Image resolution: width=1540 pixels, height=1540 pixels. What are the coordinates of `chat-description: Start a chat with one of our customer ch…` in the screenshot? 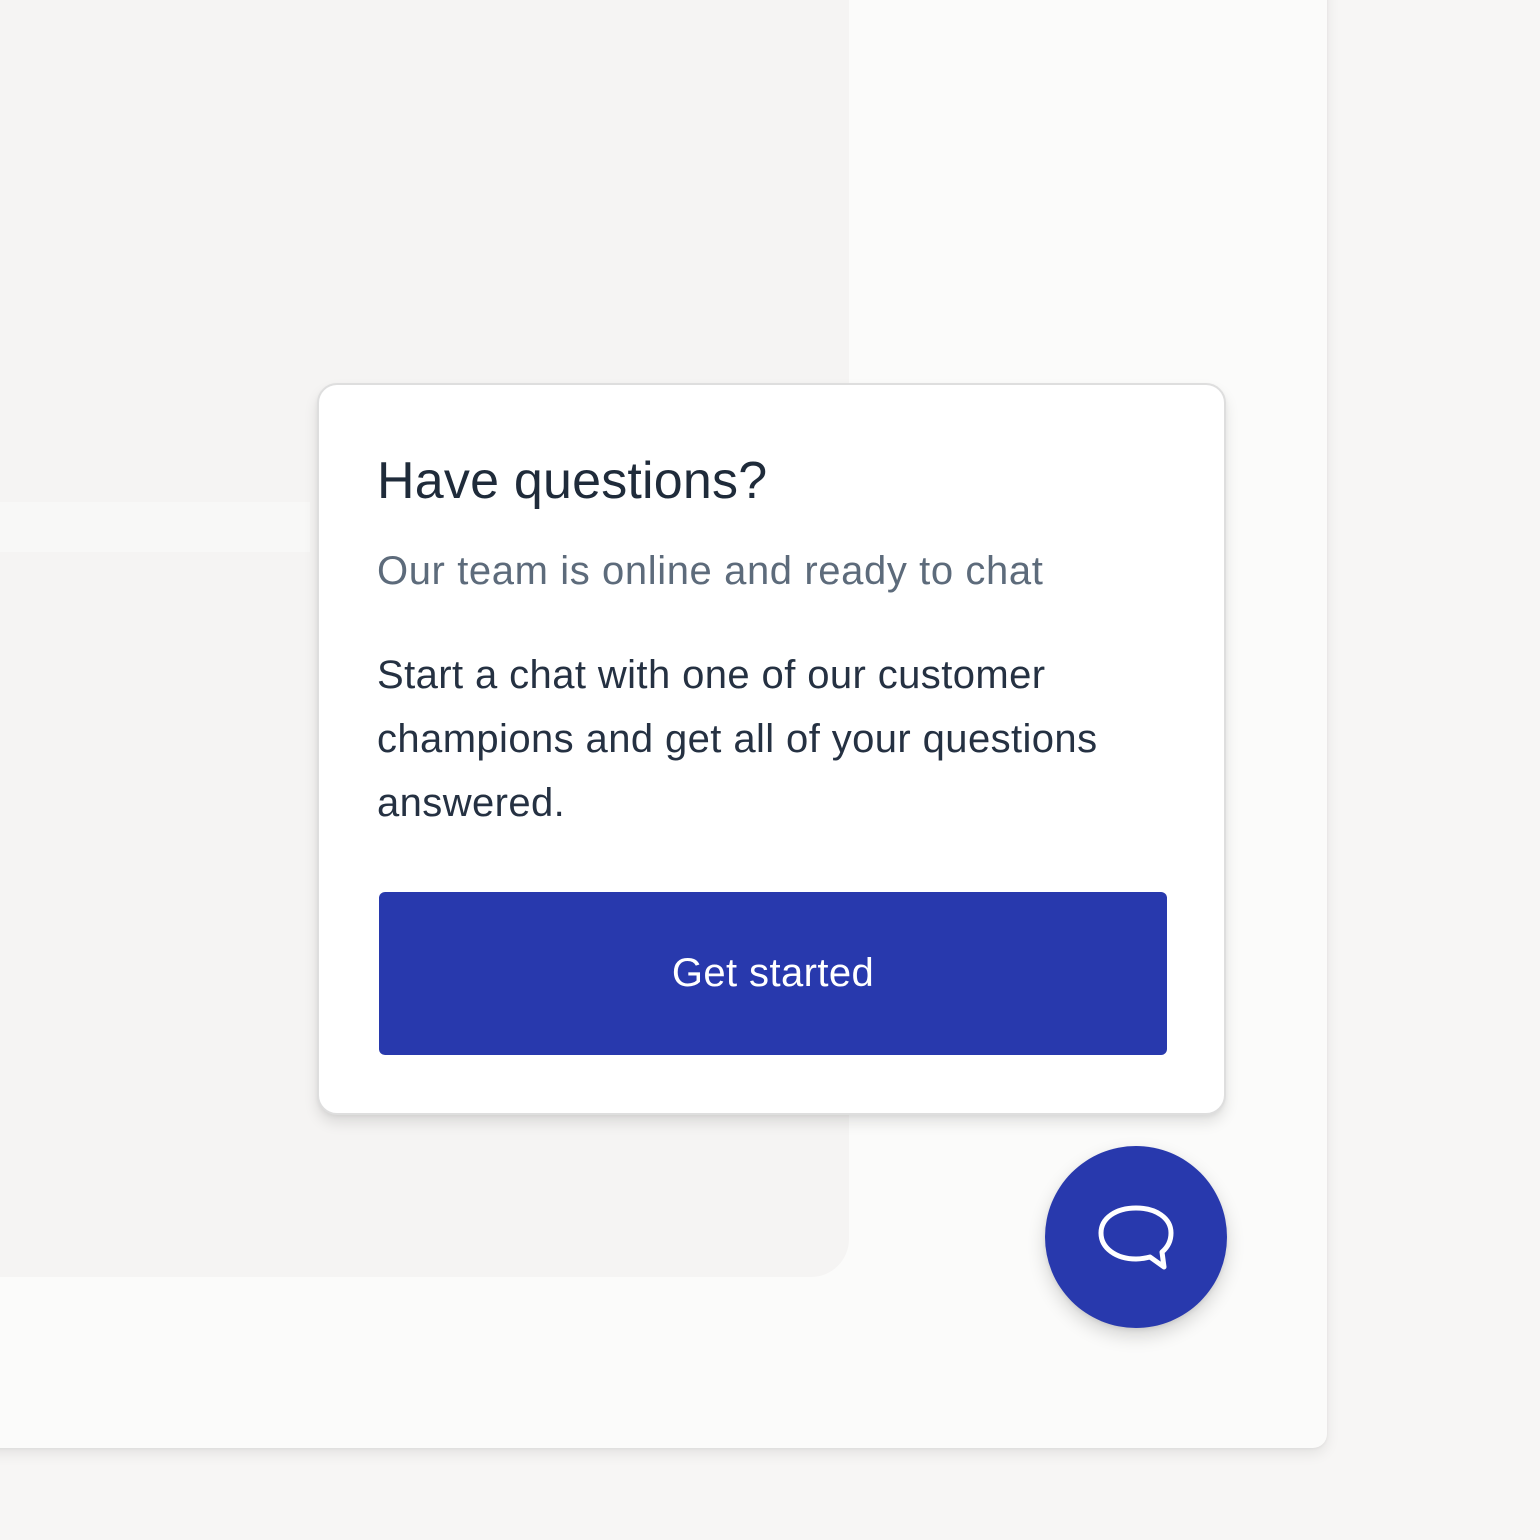 It's located at (737, 739).